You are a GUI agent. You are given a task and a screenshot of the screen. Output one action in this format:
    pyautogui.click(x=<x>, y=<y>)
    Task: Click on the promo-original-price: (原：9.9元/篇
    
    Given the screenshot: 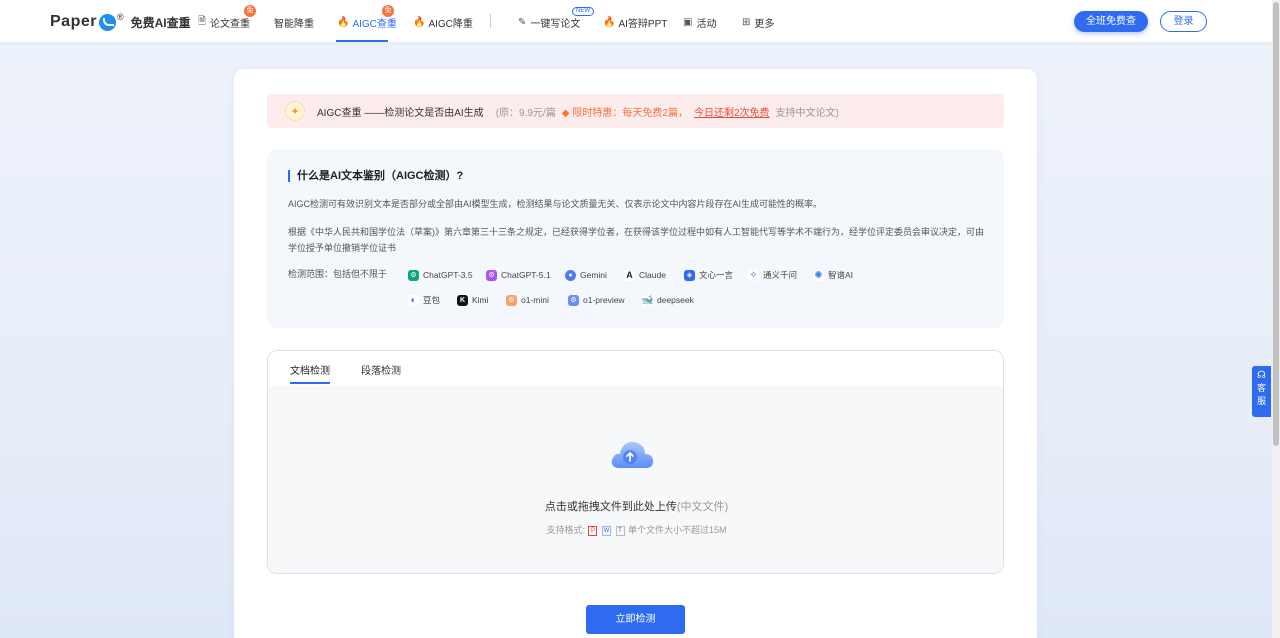 What is the action you would take?
    pyautogui.click(x=525, y=113)
    